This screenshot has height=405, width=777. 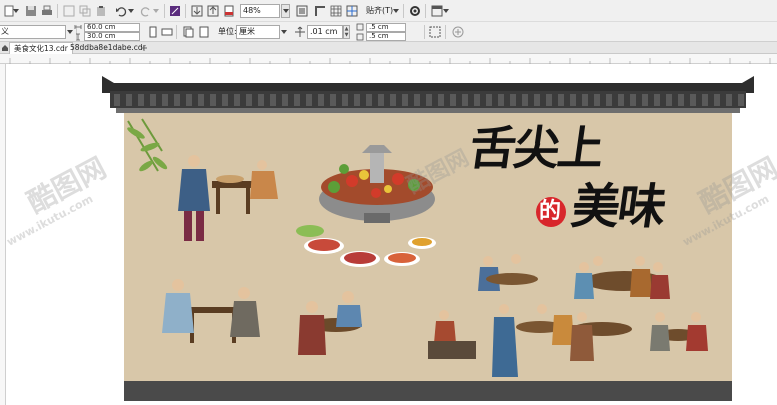 I want to click on document-tab-bar: 美食文化13.cdr 58ddba8e1dabe.cdr, so click(x=388, y=48).